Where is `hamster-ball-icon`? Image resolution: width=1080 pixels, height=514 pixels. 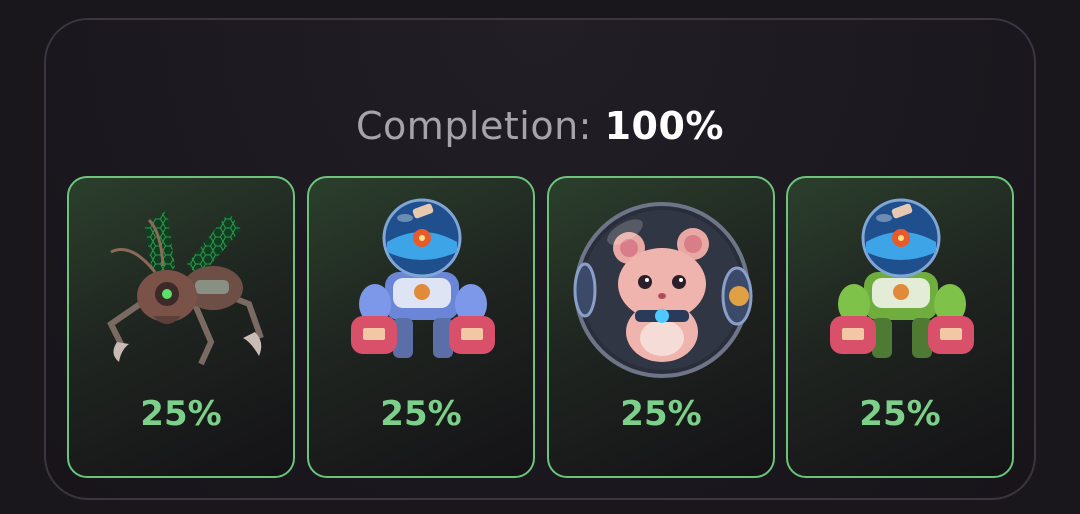 hamster-ball-icon is located at coordinates (662, 290).